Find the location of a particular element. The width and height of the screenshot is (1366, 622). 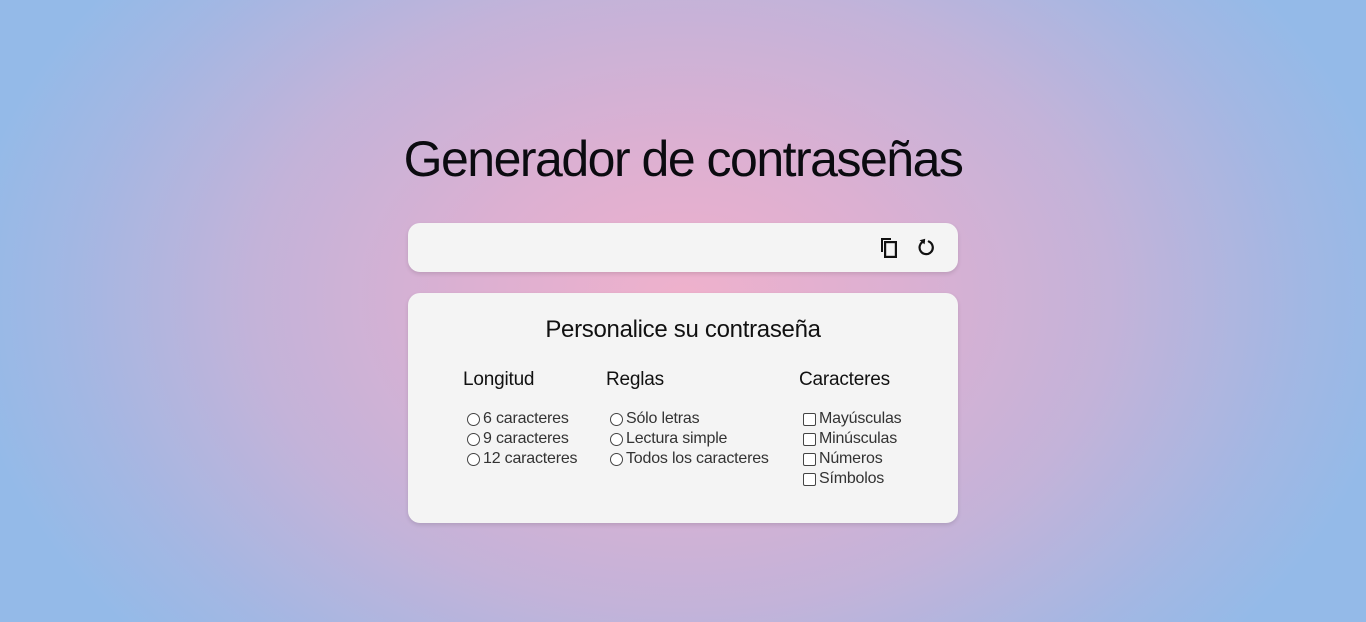

length-option-9: 9 caracteres is located at coordinates (520, 439).